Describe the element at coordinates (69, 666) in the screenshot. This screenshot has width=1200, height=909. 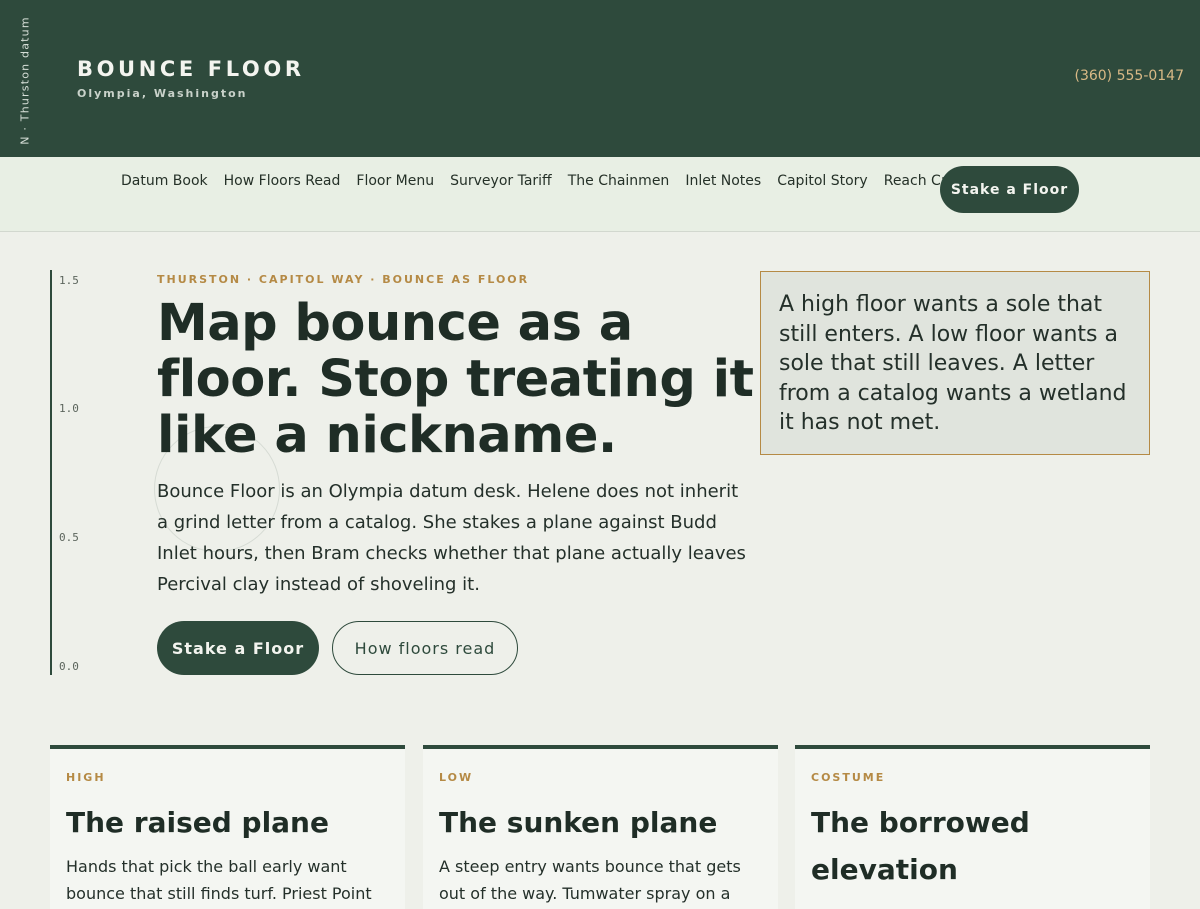
I see `scale-tick: 0.0` at that location.